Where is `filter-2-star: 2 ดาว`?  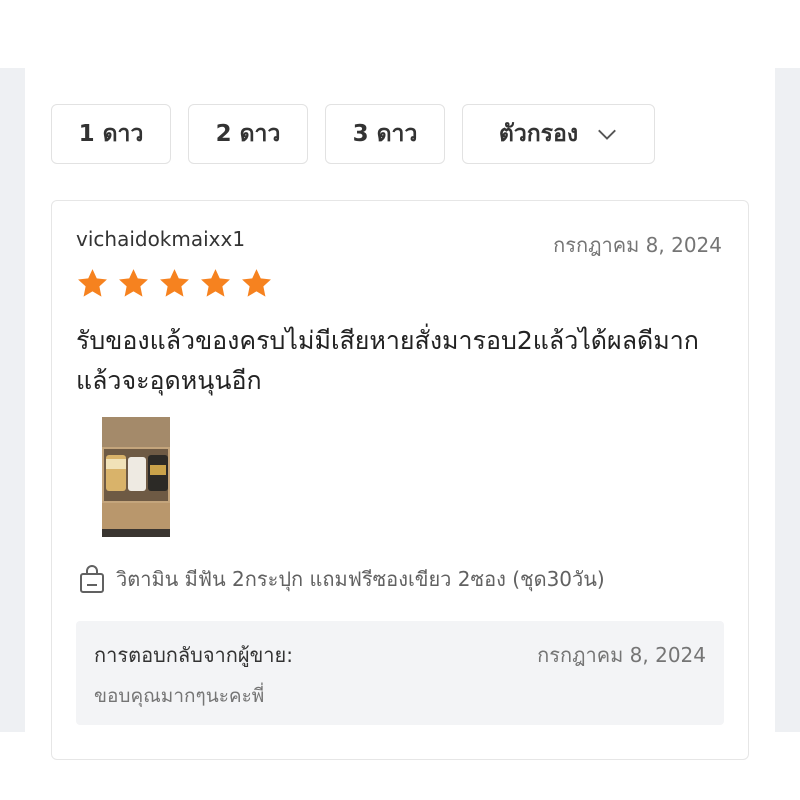
filter-2-star: 2 ดาว is located at coordinates (248, 134).